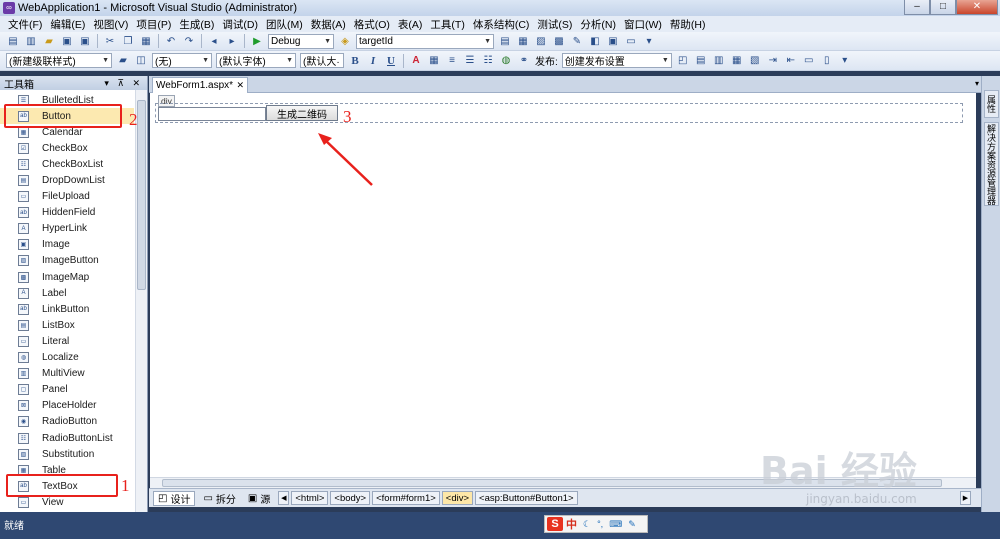  Describe the element at coordinates (643, 24) in the screenshot. I see `menu-item-14: 窗口(W)` at that location.